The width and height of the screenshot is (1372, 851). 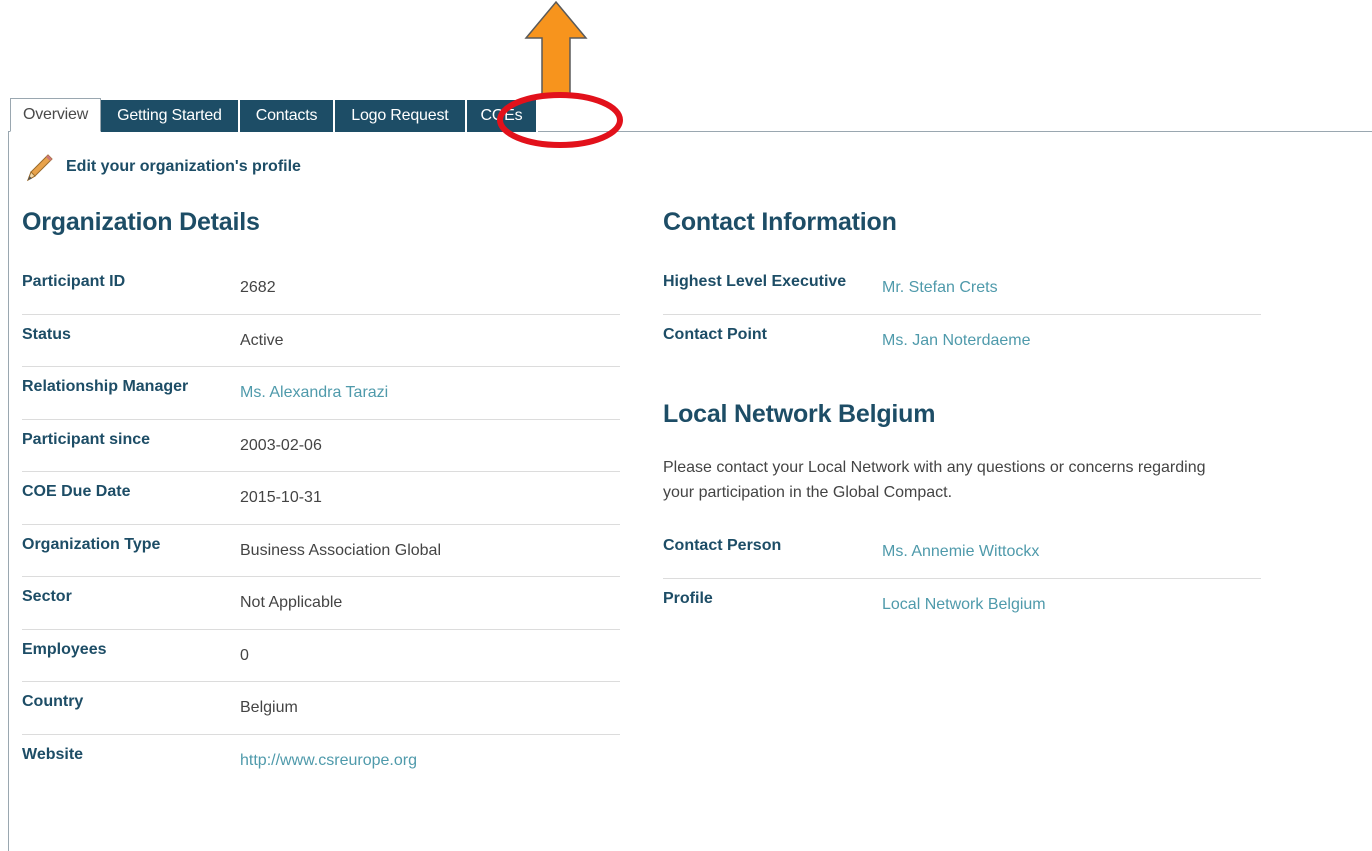 I want to click on contact-row: Contact Point Ms. Jan Noterdaeme, so click(x=962, y=341).